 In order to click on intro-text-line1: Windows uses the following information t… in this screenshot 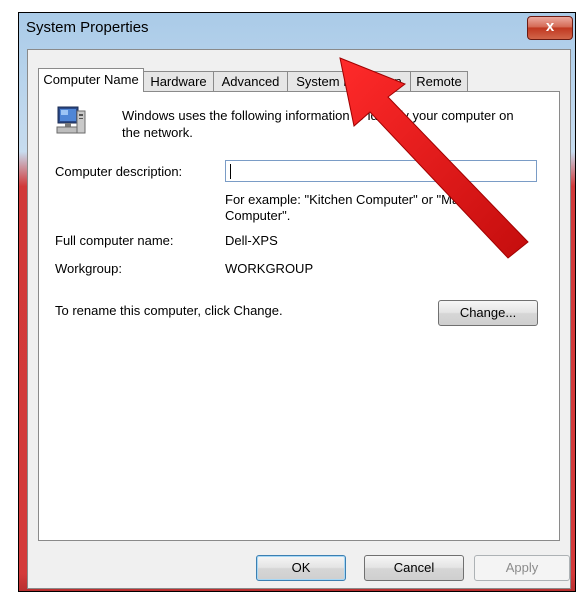, I will do `click(318, 115)`.